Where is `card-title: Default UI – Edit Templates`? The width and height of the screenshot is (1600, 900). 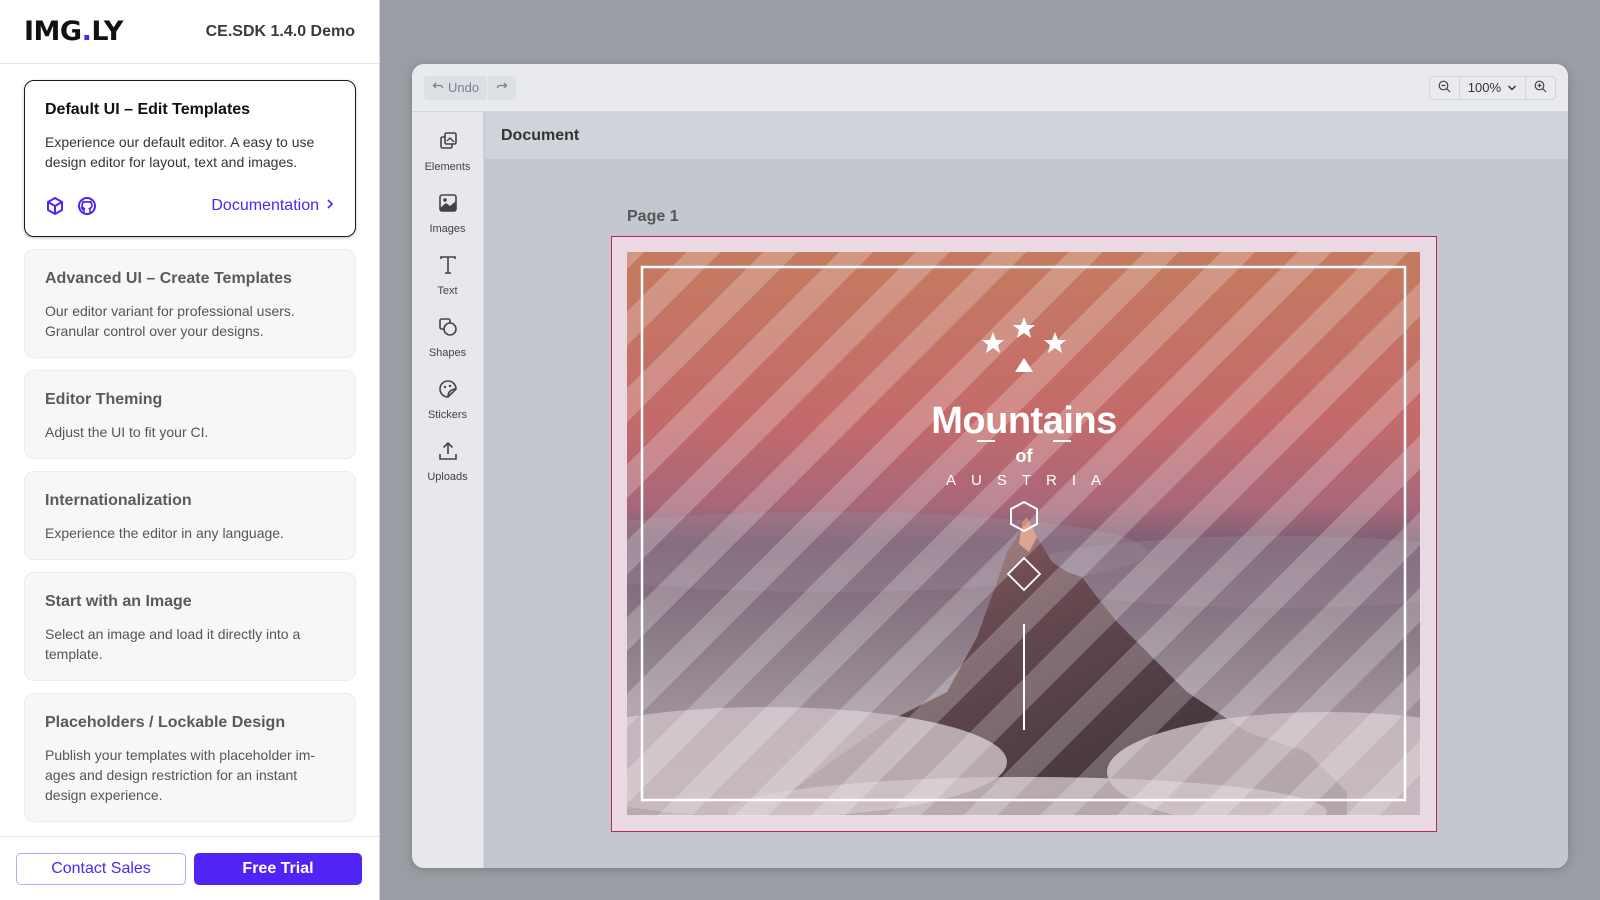 card-title: Default UI – Edit Templates is located at coordinates (148, 109).